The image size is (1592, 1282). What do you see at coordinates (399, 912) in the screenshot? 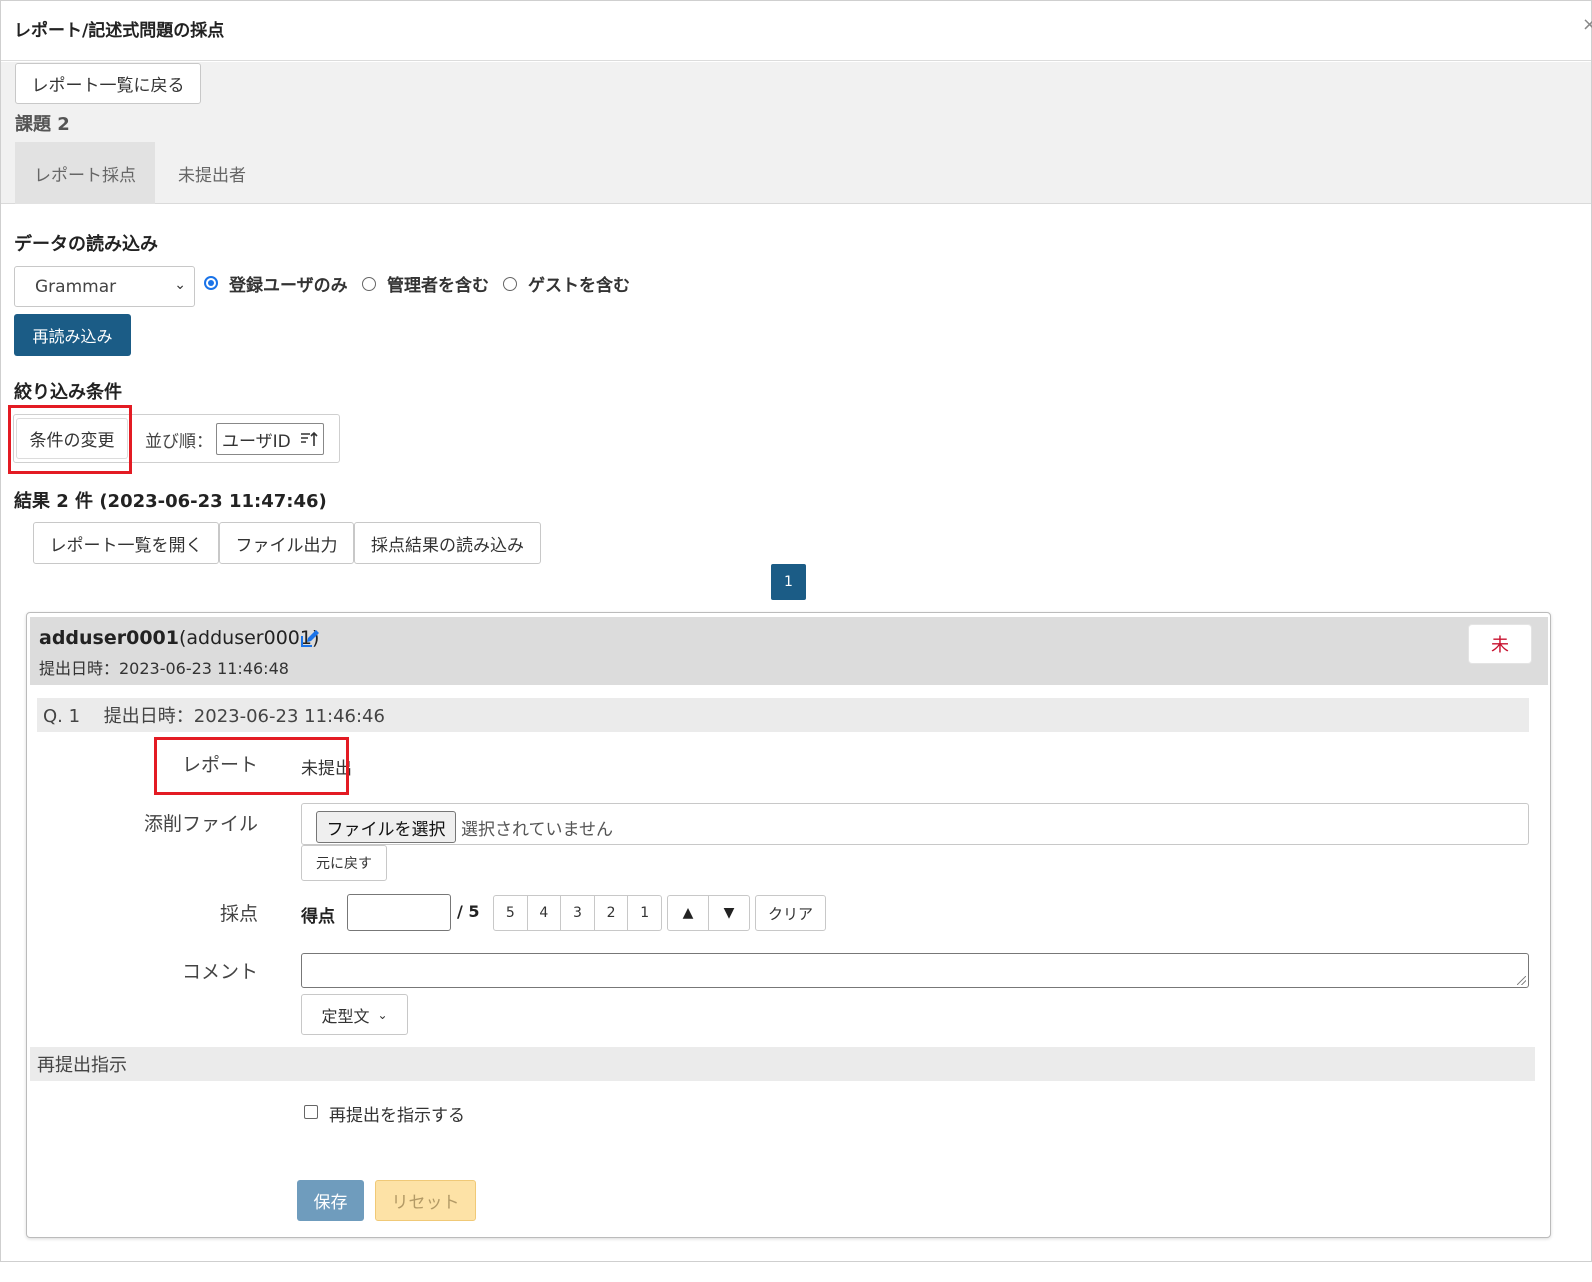
I see `score-input` at bounding box center [399, 912].